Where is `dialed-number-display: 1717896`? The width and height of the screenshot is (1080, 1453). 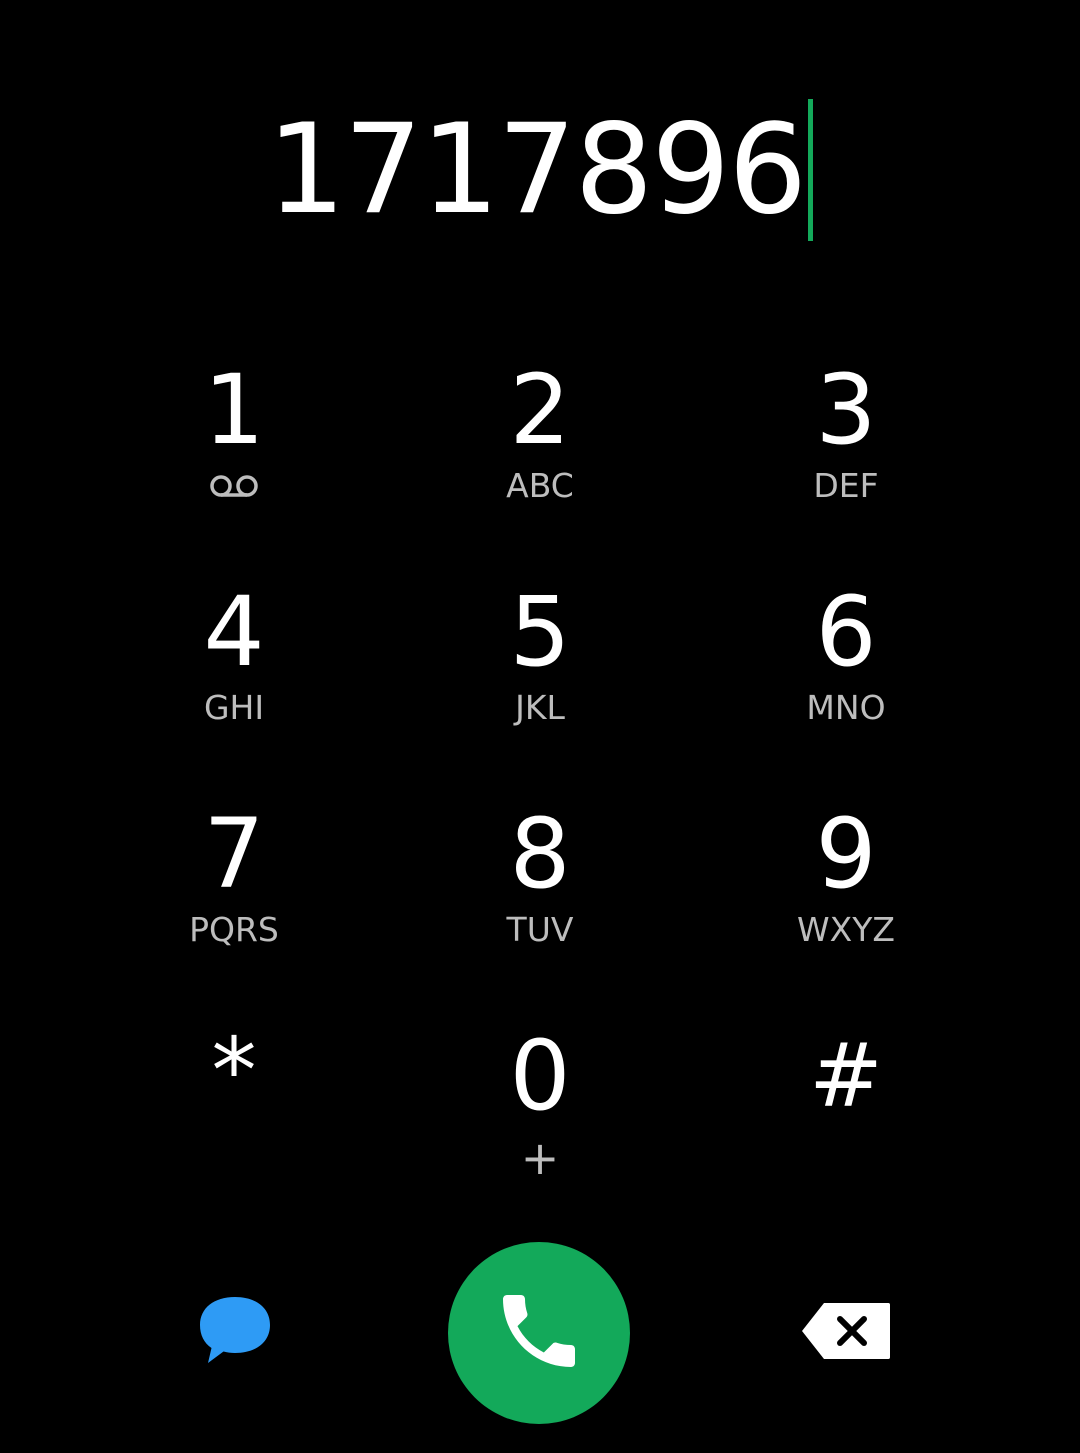 dialed-number-display: 1717896 is located at coordinates (540, 170).